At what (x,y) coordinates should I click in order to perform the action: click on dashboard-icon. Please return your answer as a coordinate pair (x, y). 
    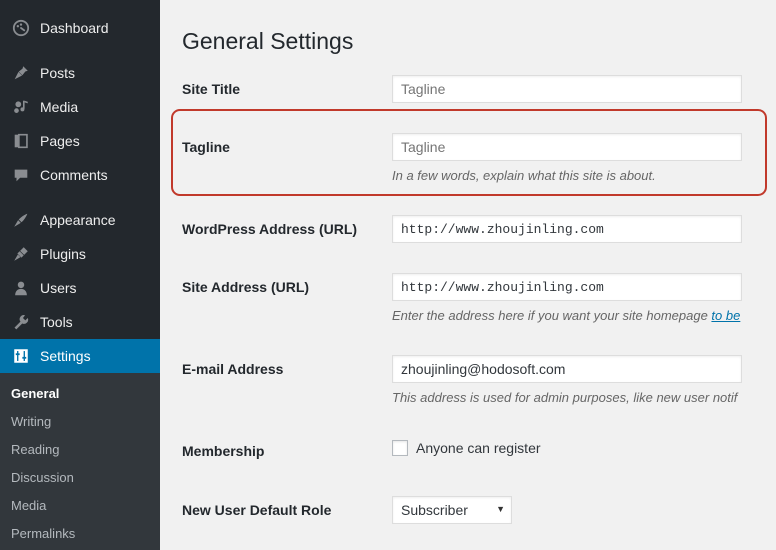
    Looking at the image, I should click on (21, 28).